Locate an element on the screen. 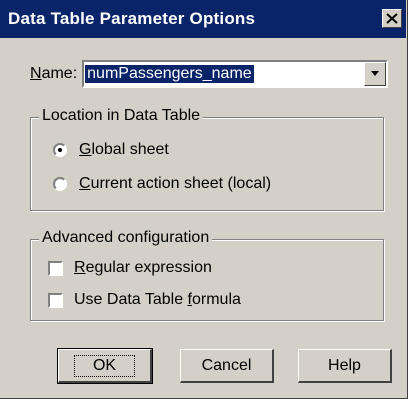 The image size is (408, 399). location-legend: Location in Data Table is located at coordinates (121, 116).